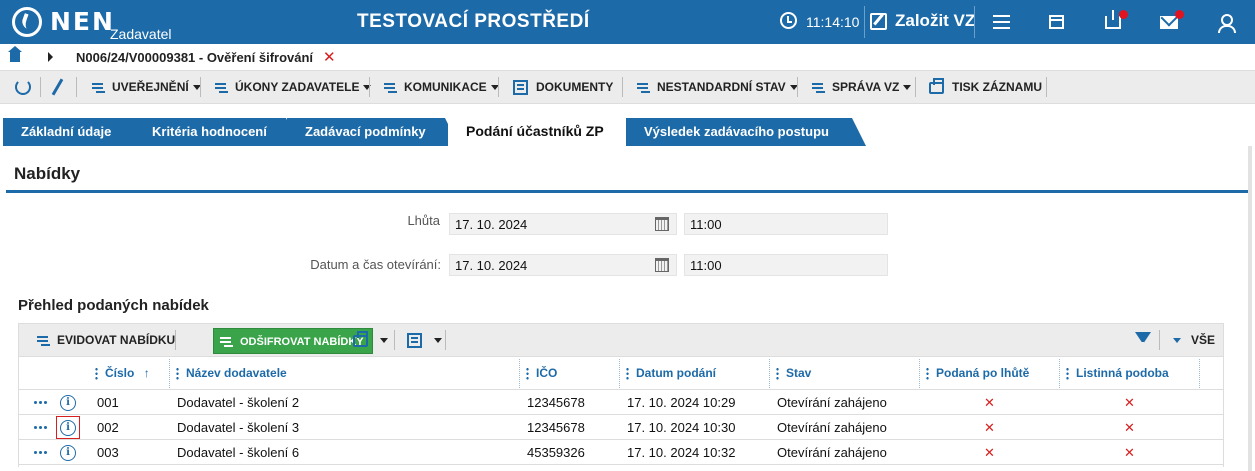  I want to click on column-header-ico: IČO, so click(541, 373).